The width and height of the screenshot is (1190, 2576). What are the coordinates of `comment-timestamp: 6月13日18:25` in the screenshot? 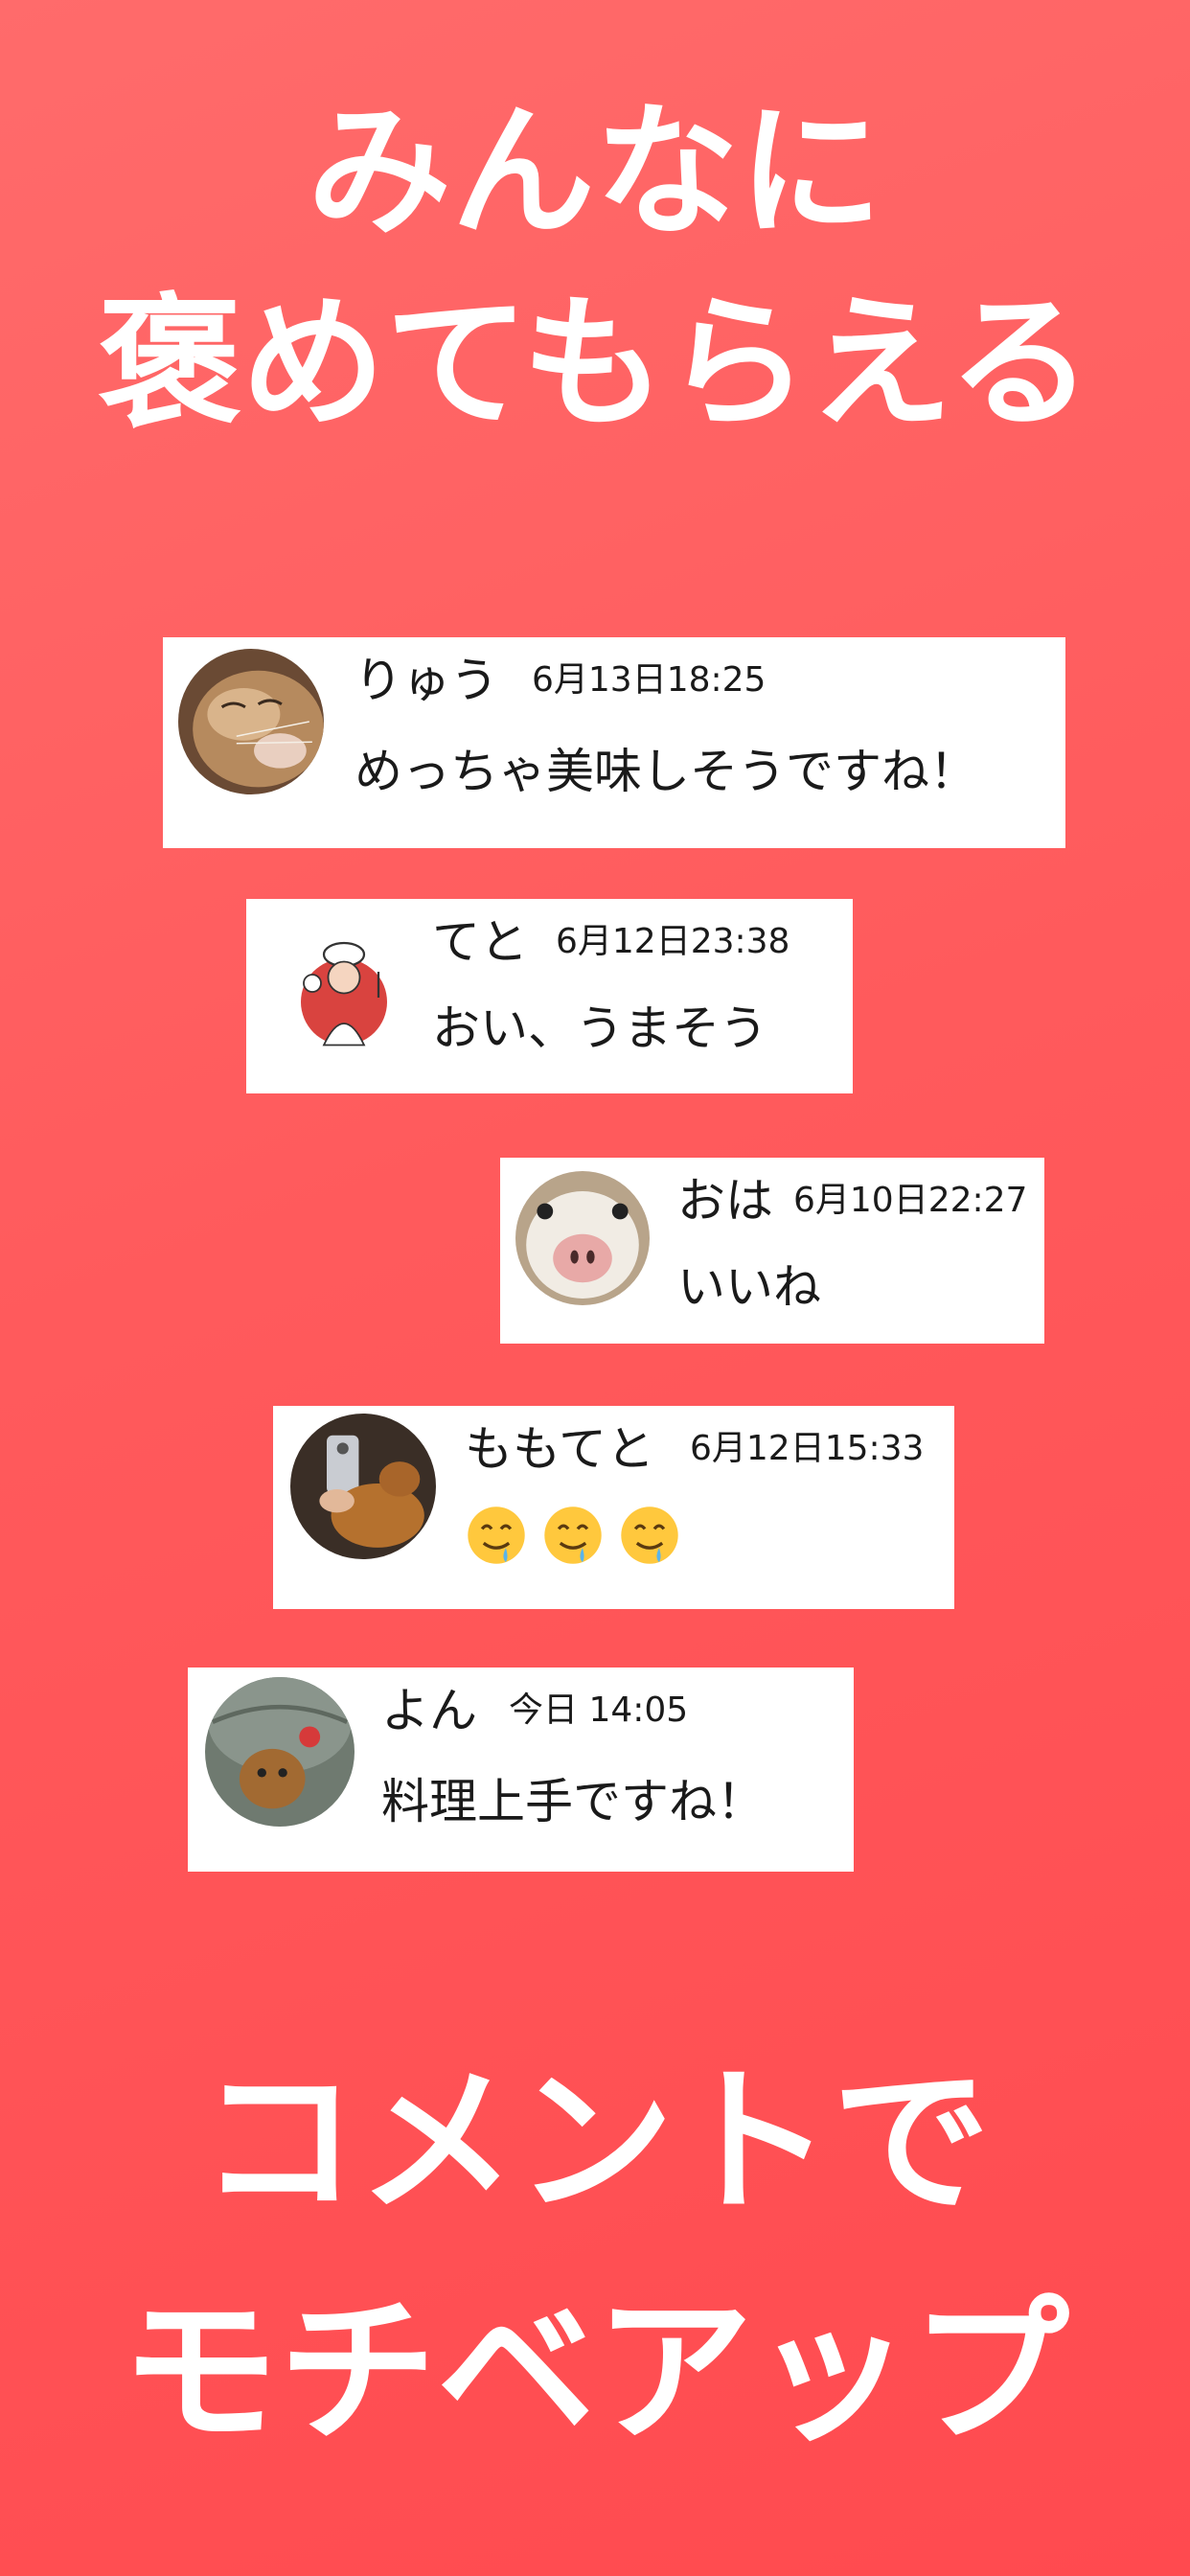 It's located at (650, 680).